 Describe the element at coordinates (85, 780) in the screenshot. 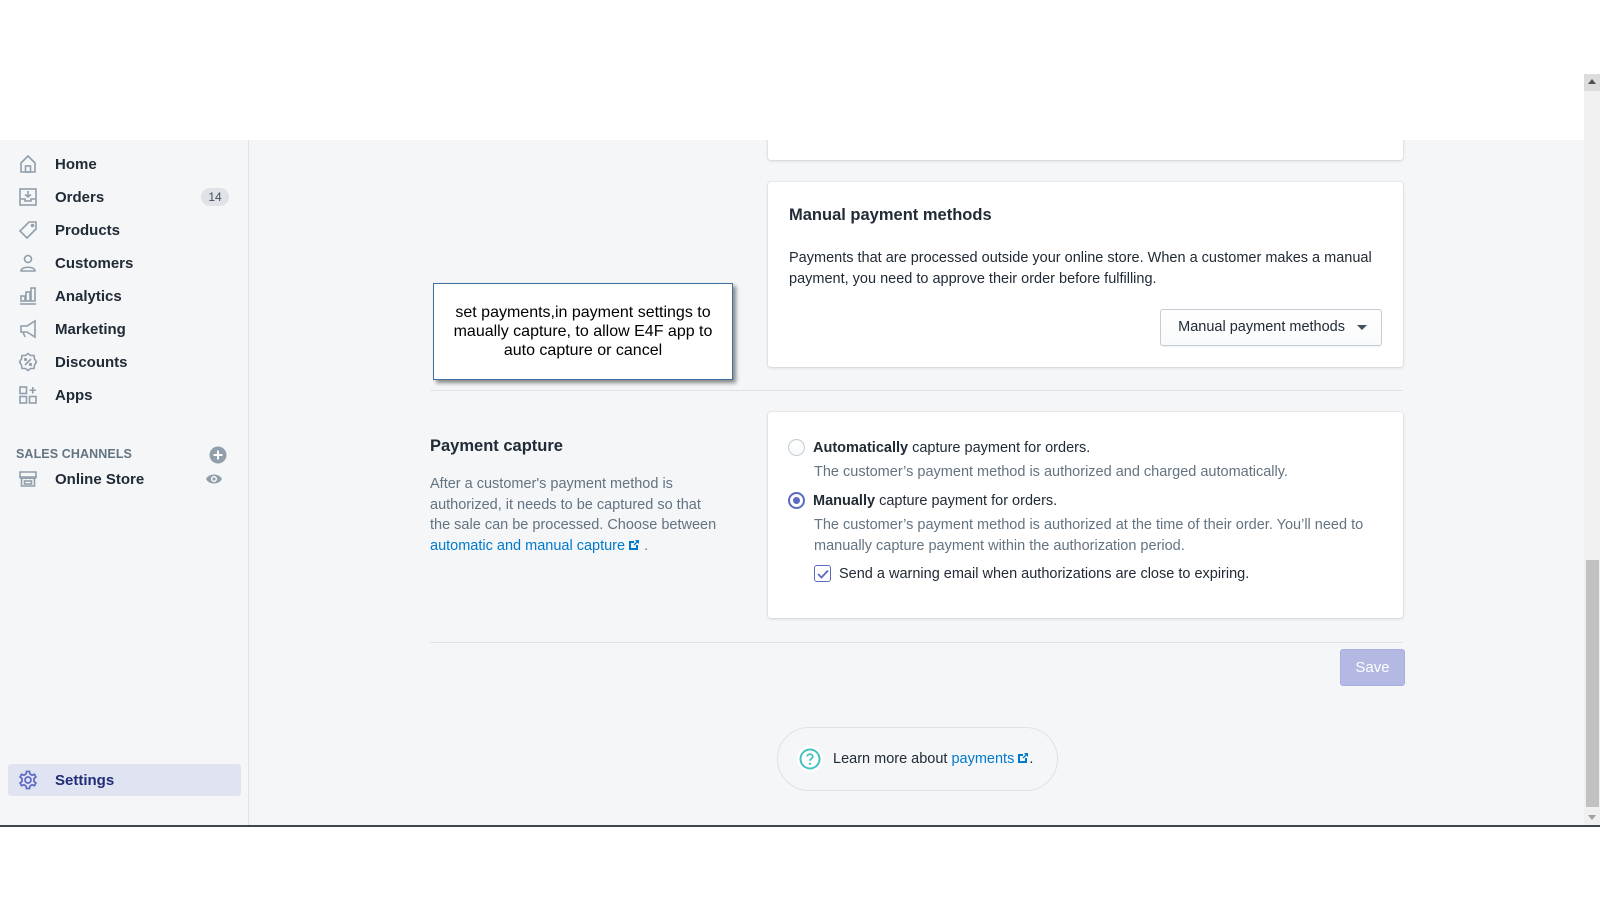

I see `sidebar-item-label: Settings` at that location.